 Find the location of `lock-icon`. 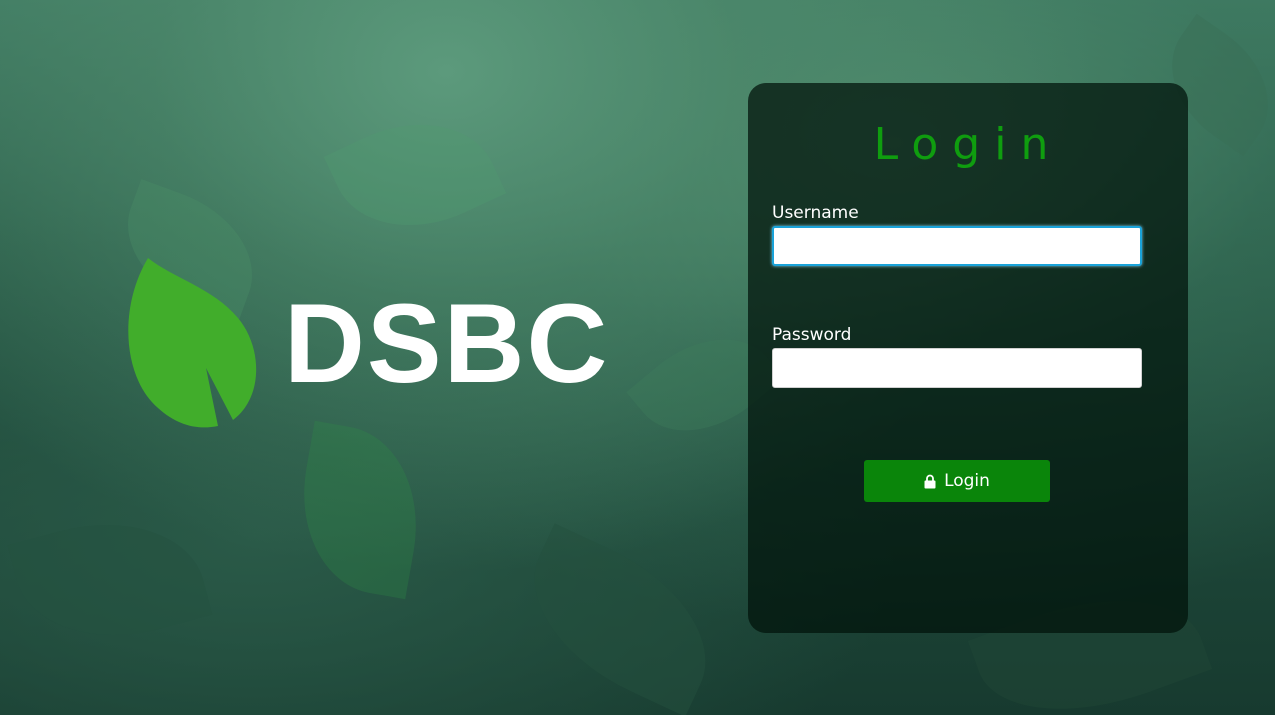

lock-icon is located at coordinates (930, 481).